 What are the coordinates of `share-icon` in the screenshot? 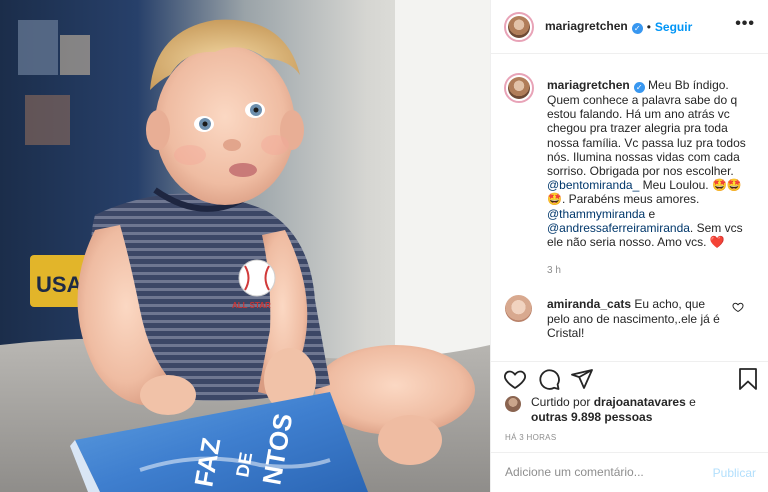 It's located at (582, 379).